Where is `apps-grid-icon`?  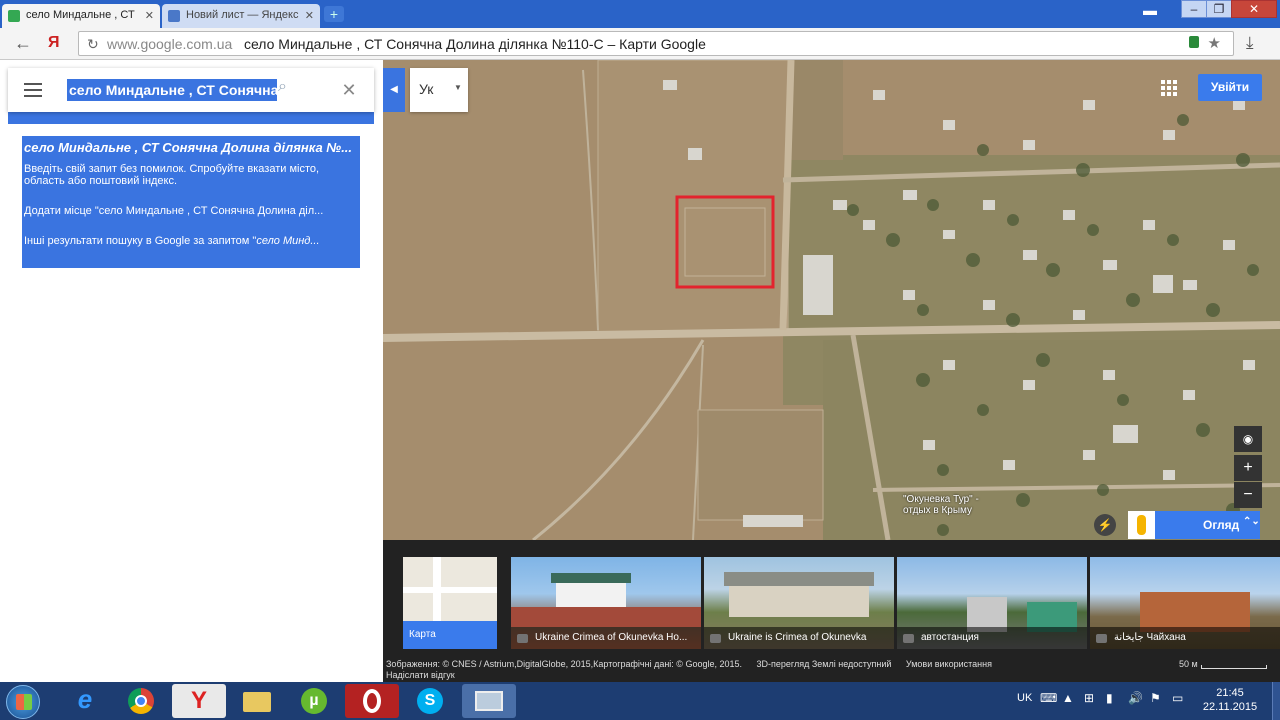 apps-grid-icon is located at coordinates (1169, 88).